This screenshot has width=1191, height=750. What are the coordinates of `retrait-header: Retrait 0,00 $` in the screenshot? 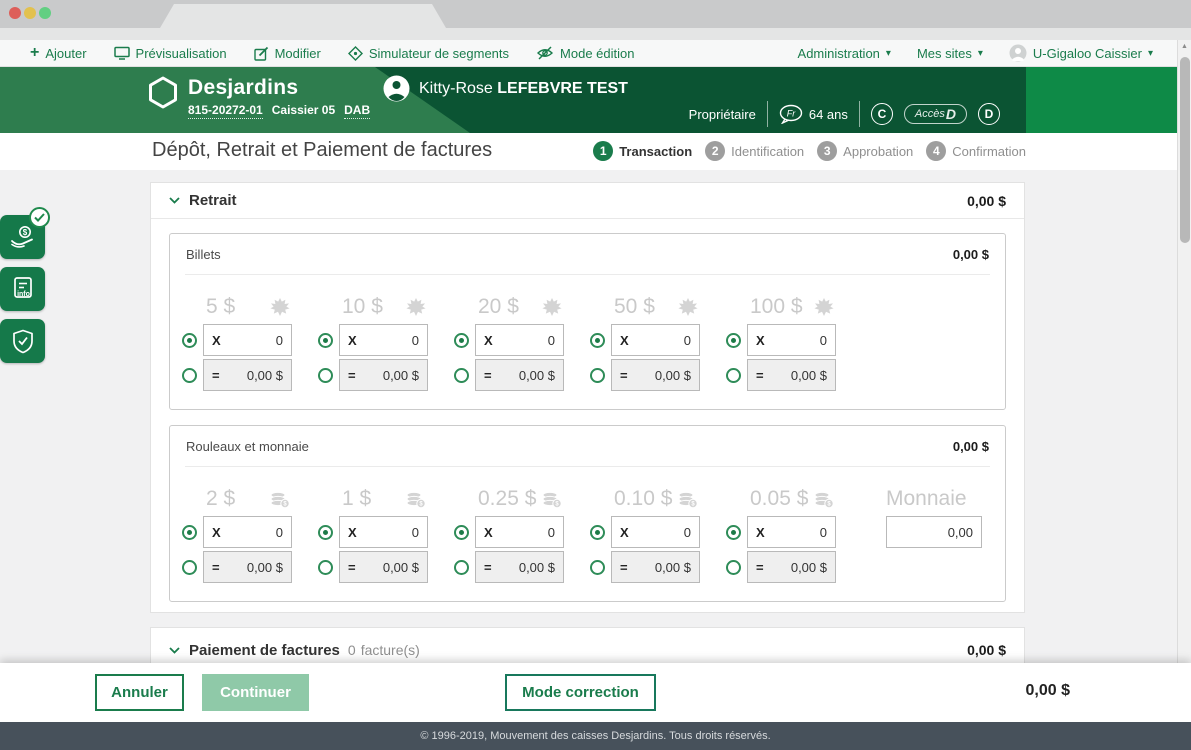 It's located at (587, 201).